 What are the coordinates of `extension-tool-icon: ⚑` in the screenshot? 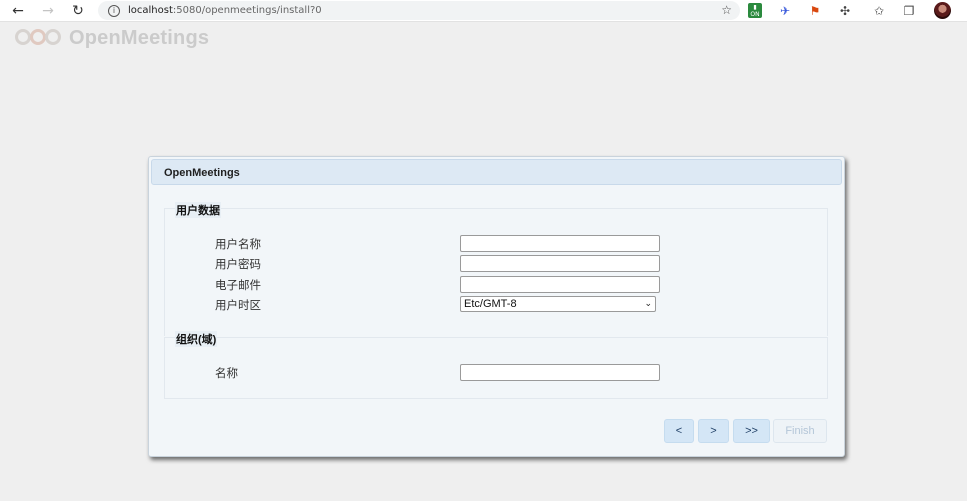 It's located at (815, 10).